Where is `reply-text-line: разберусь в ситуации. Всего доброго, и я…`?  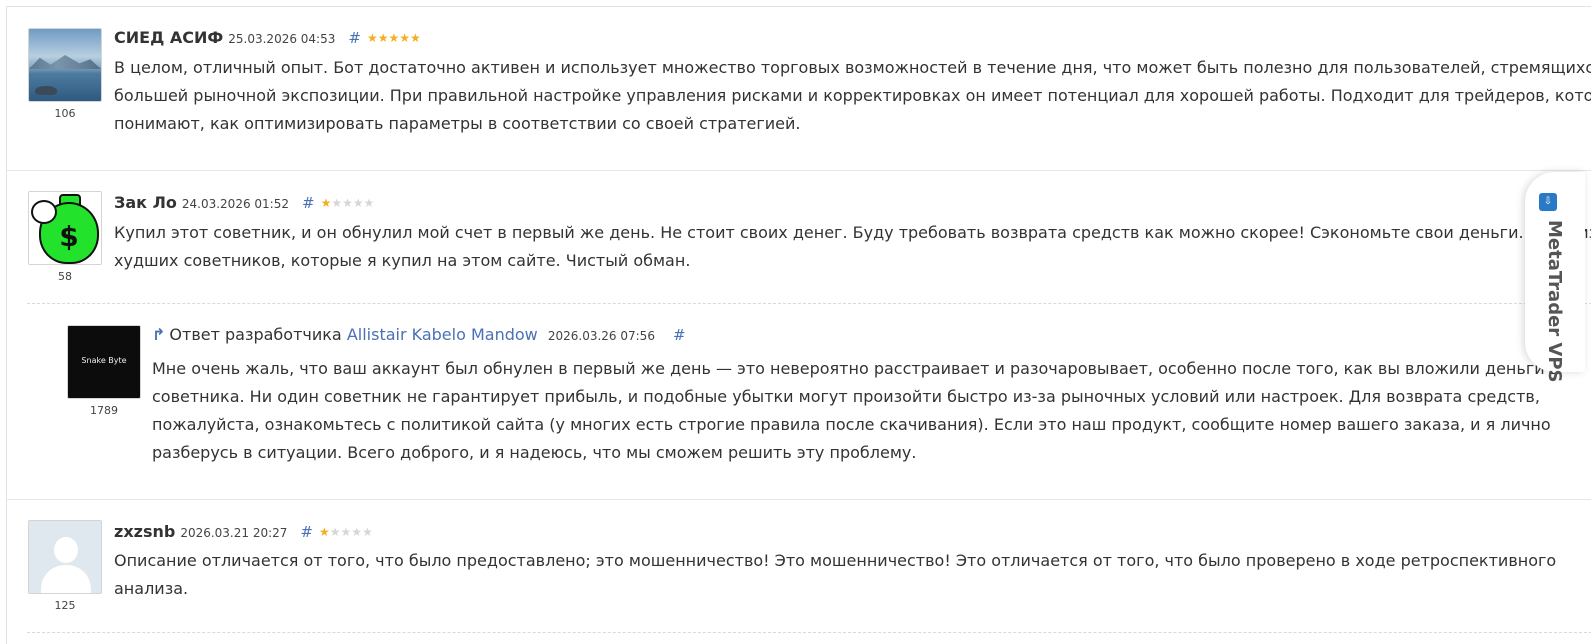 reply-text-line: разберусь в ситуации. Всего доброго, и я… is located at coordinates (534, 452).